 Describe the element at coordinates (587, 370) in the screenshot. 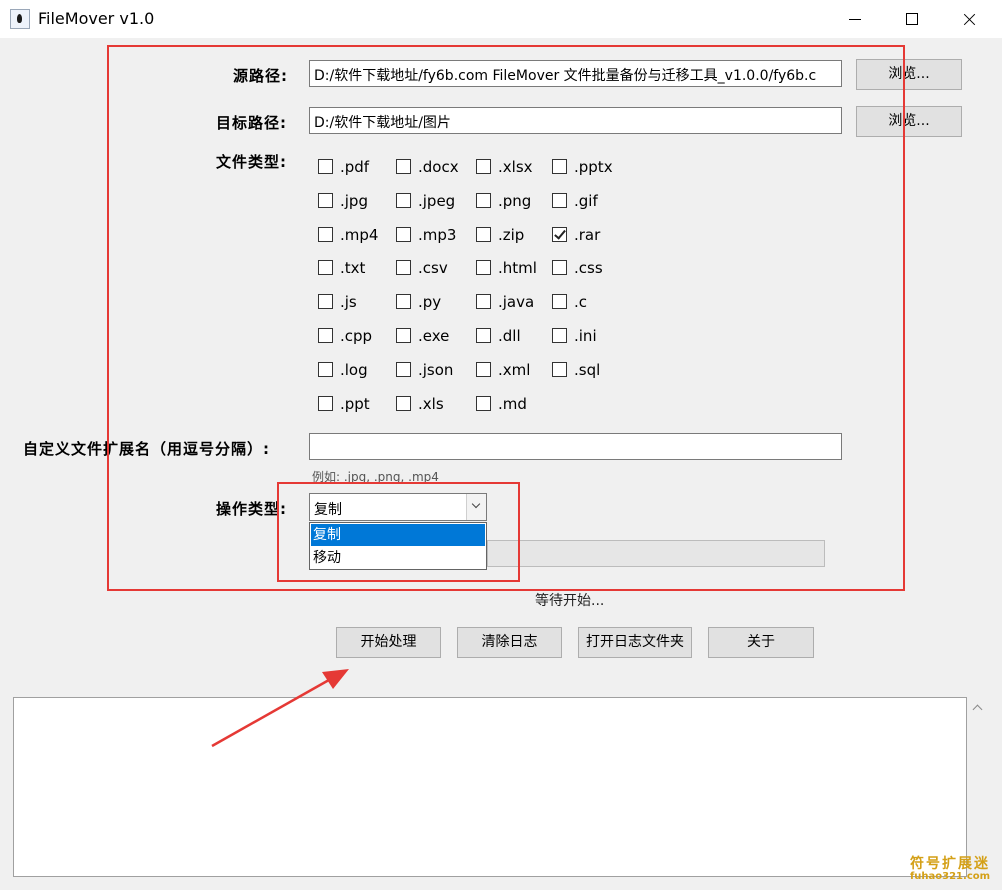

I see `checkbox-label: .sql` at that location.